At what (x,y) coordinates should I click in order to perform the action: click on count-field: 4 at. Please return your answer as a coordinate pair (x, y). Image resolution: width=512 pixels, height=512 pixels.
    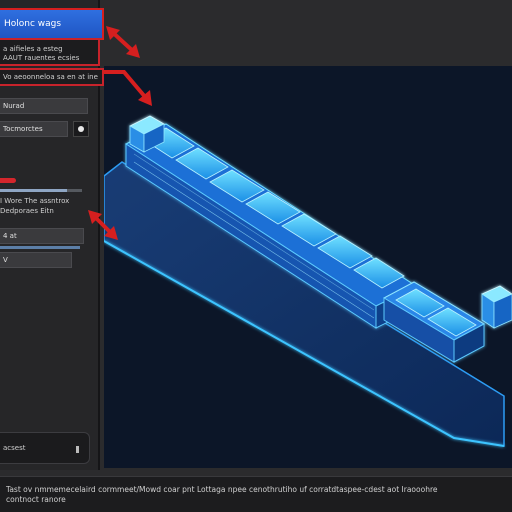
    Looking at the image, I should click on (42, 236).